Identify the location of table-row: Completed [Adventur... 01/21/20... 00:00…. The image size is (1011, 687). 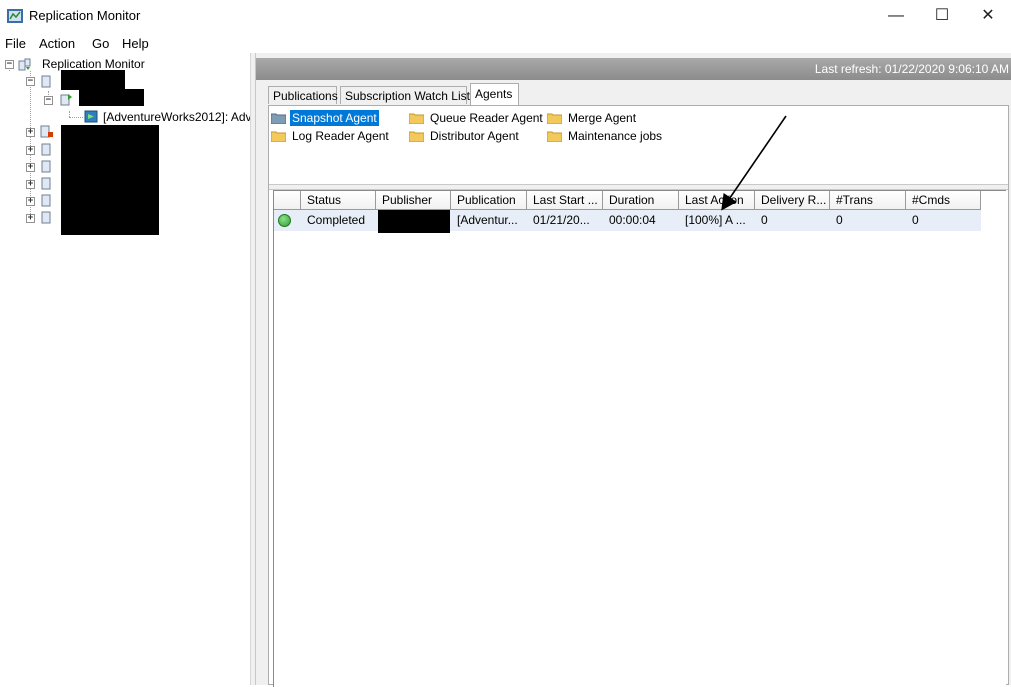
(627, 221).